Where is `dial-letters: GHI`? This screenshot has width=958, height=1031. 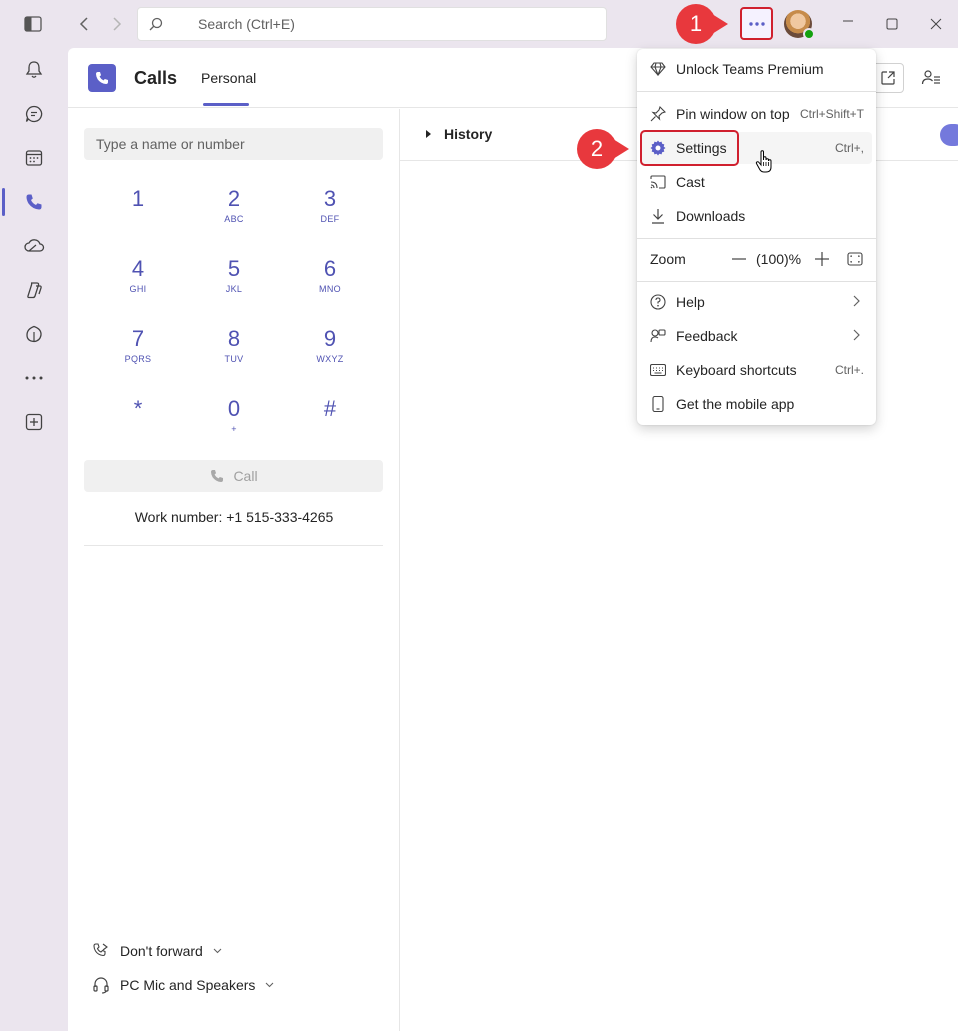
dial-letters: GHI is located at coordinates (138, 289).